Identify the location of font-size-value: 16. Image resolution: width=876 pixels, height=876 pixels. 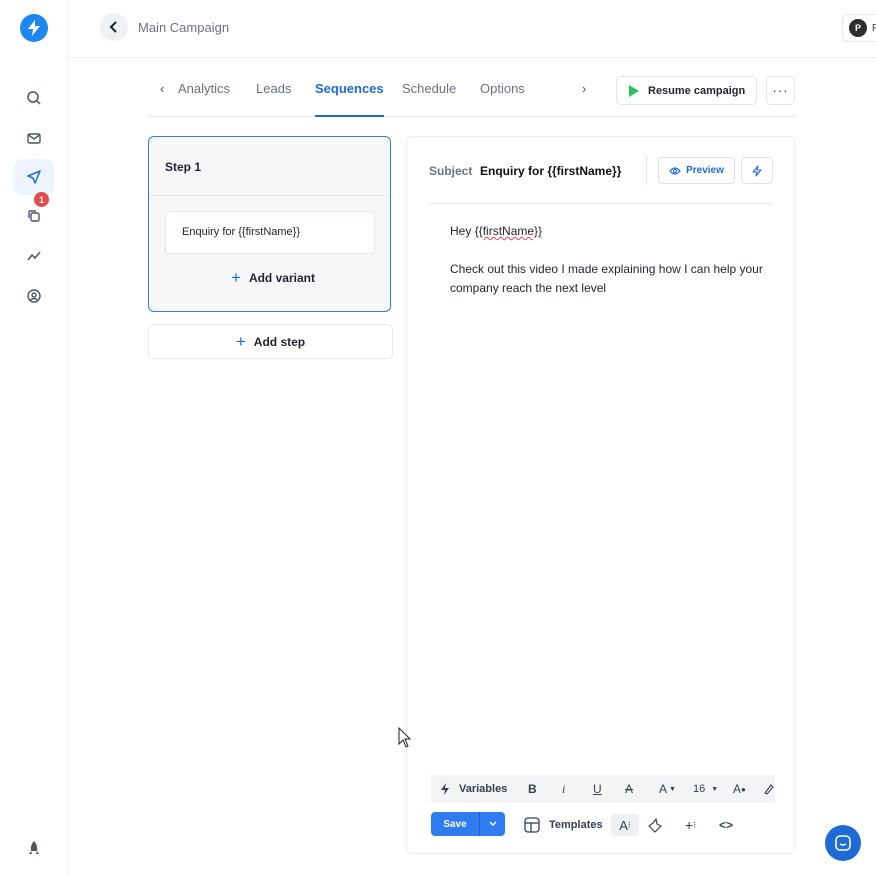
(699, 789).